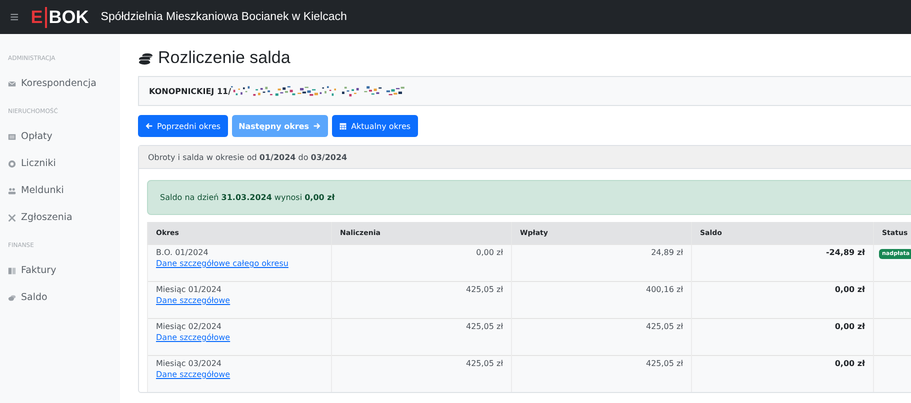 The height and width of the screenshot is (403, 911). I want to click on table-cell: -24,89 zł, so click(783, 263).